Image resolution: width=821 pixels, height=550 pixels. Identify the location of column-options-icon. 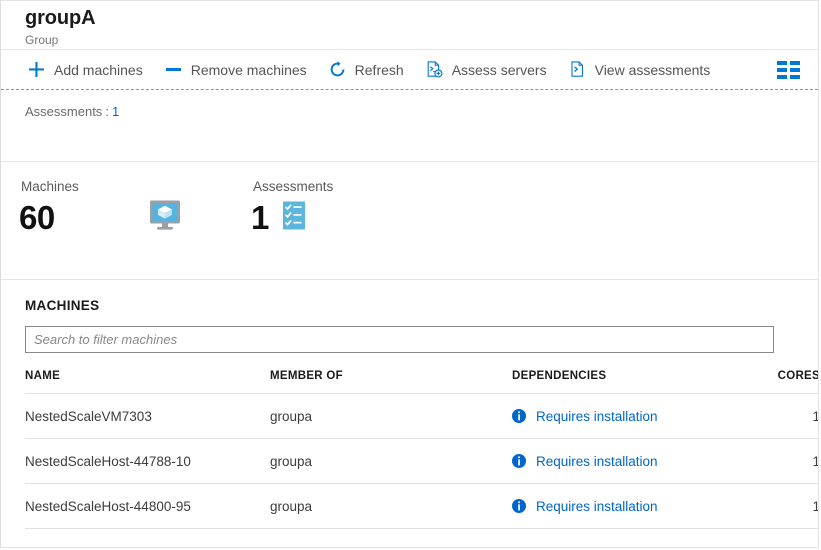
(788, 70).